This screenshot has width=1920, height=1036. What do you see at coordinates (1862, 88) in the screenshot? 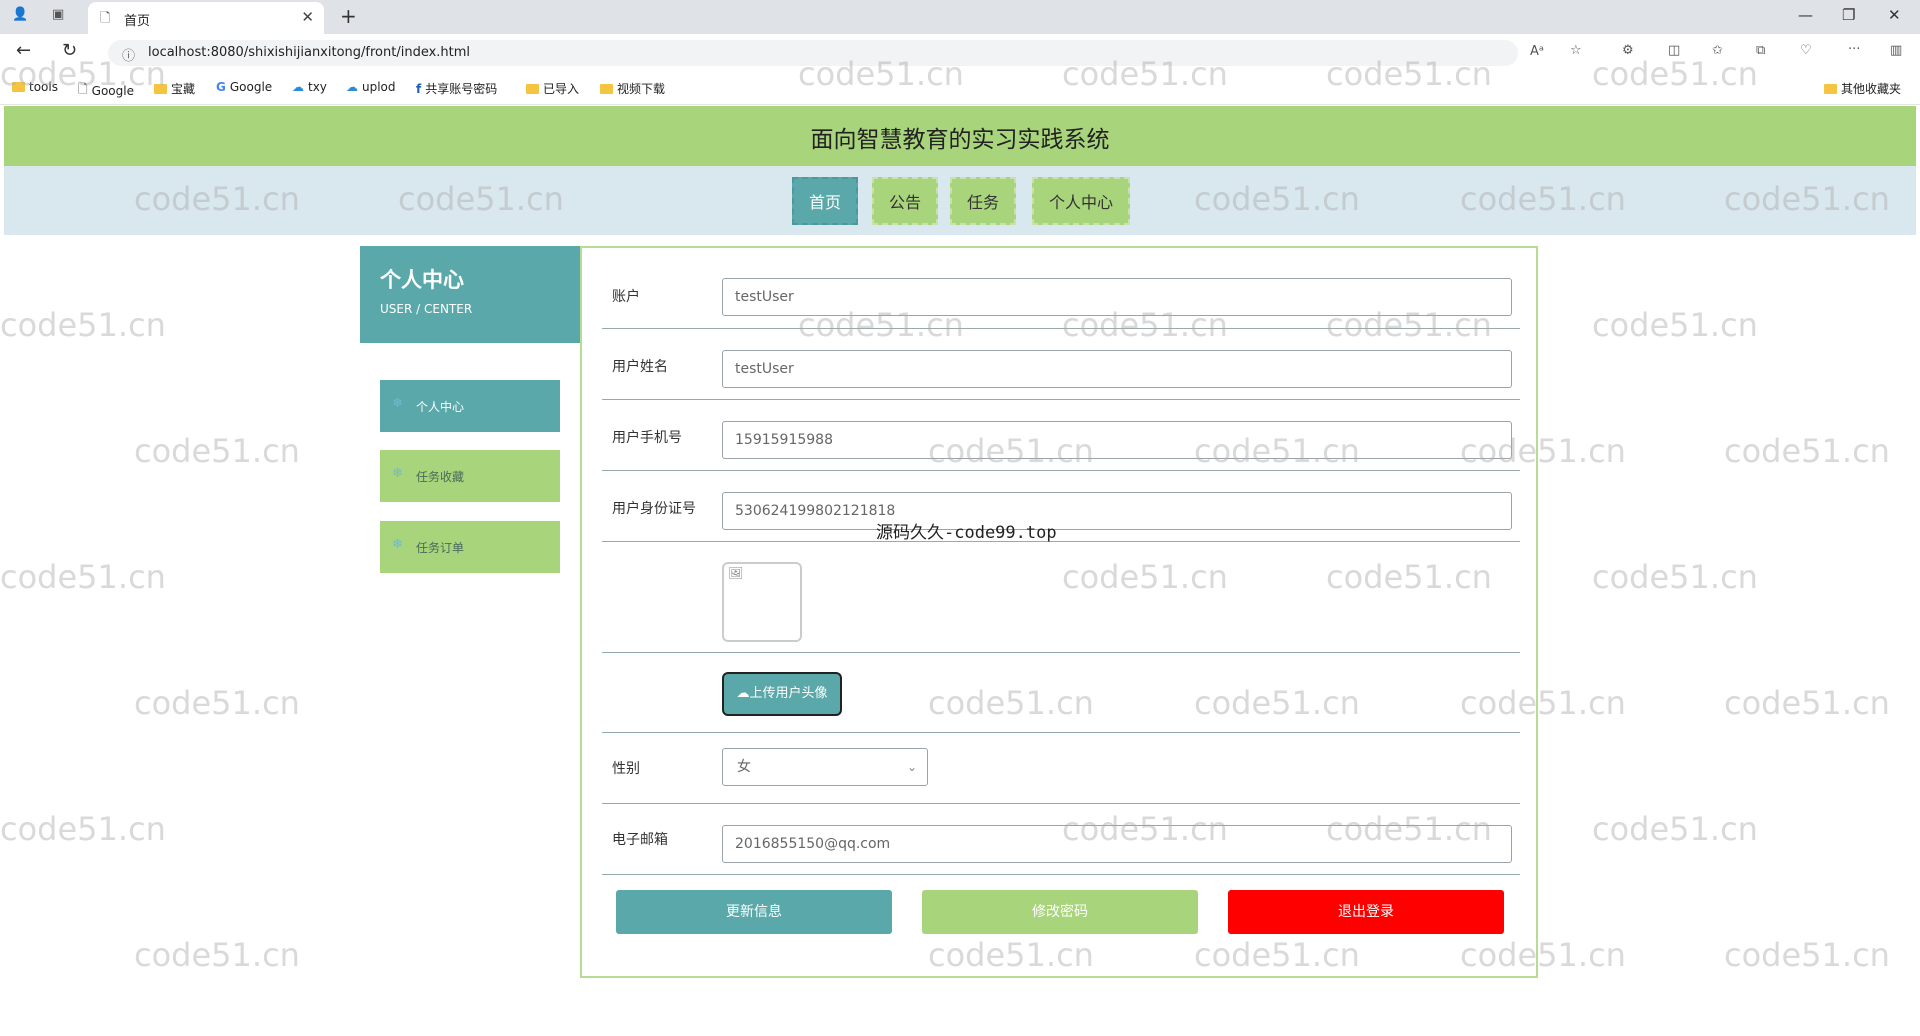
I see `bookmark-other-favorites: 其他收藏夹` at bounding box center [1862, 88].